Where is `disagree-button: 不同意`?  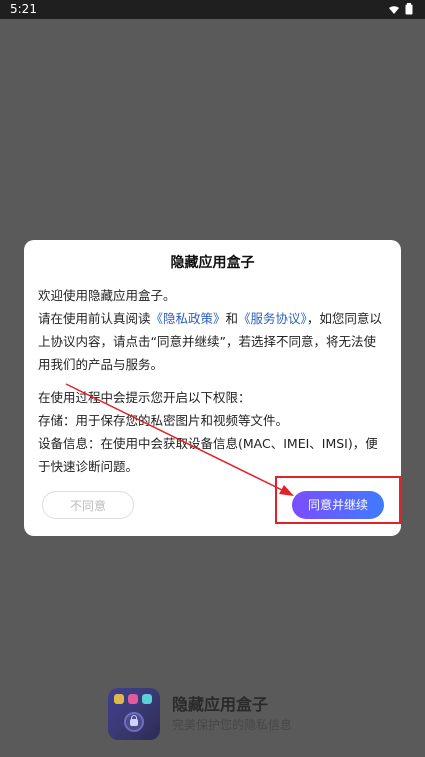
disagree-button: 不同意 is located at coordinates (88, 505).